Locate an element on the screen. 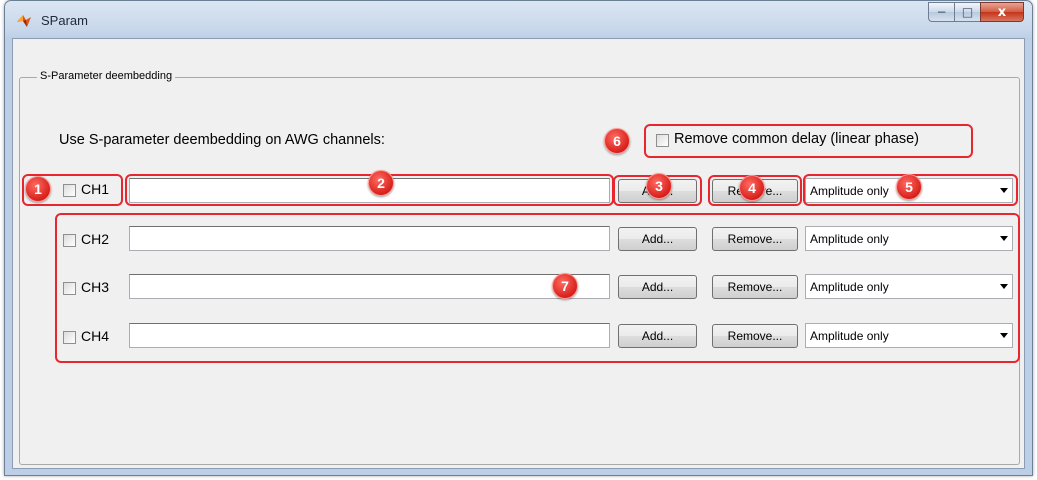 Image resolution: width=1037 pixels, height=480 pixels. close-icon: x is located at coordinates (1002, 12).